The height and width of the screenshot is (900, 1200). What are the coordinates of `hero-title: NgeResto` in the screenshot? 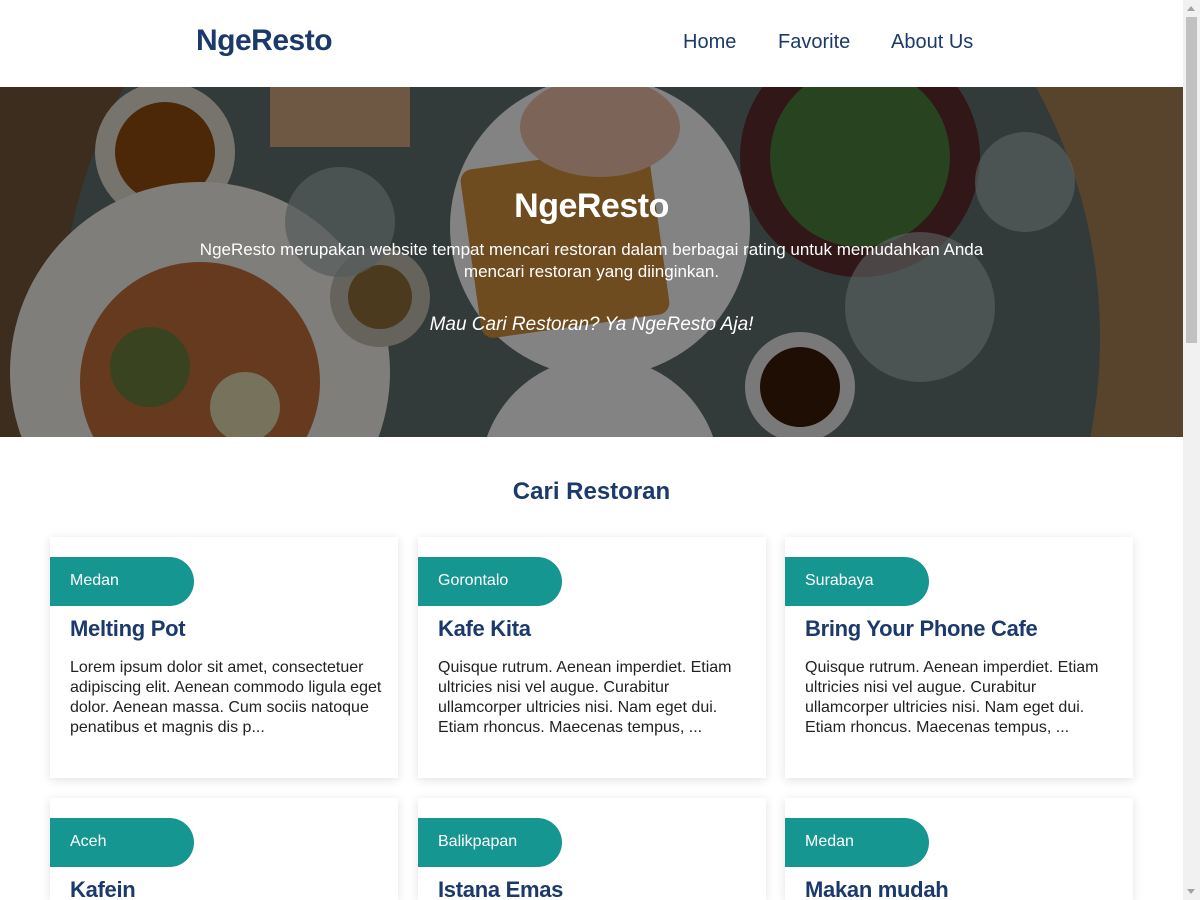 It's located at (591, 206).